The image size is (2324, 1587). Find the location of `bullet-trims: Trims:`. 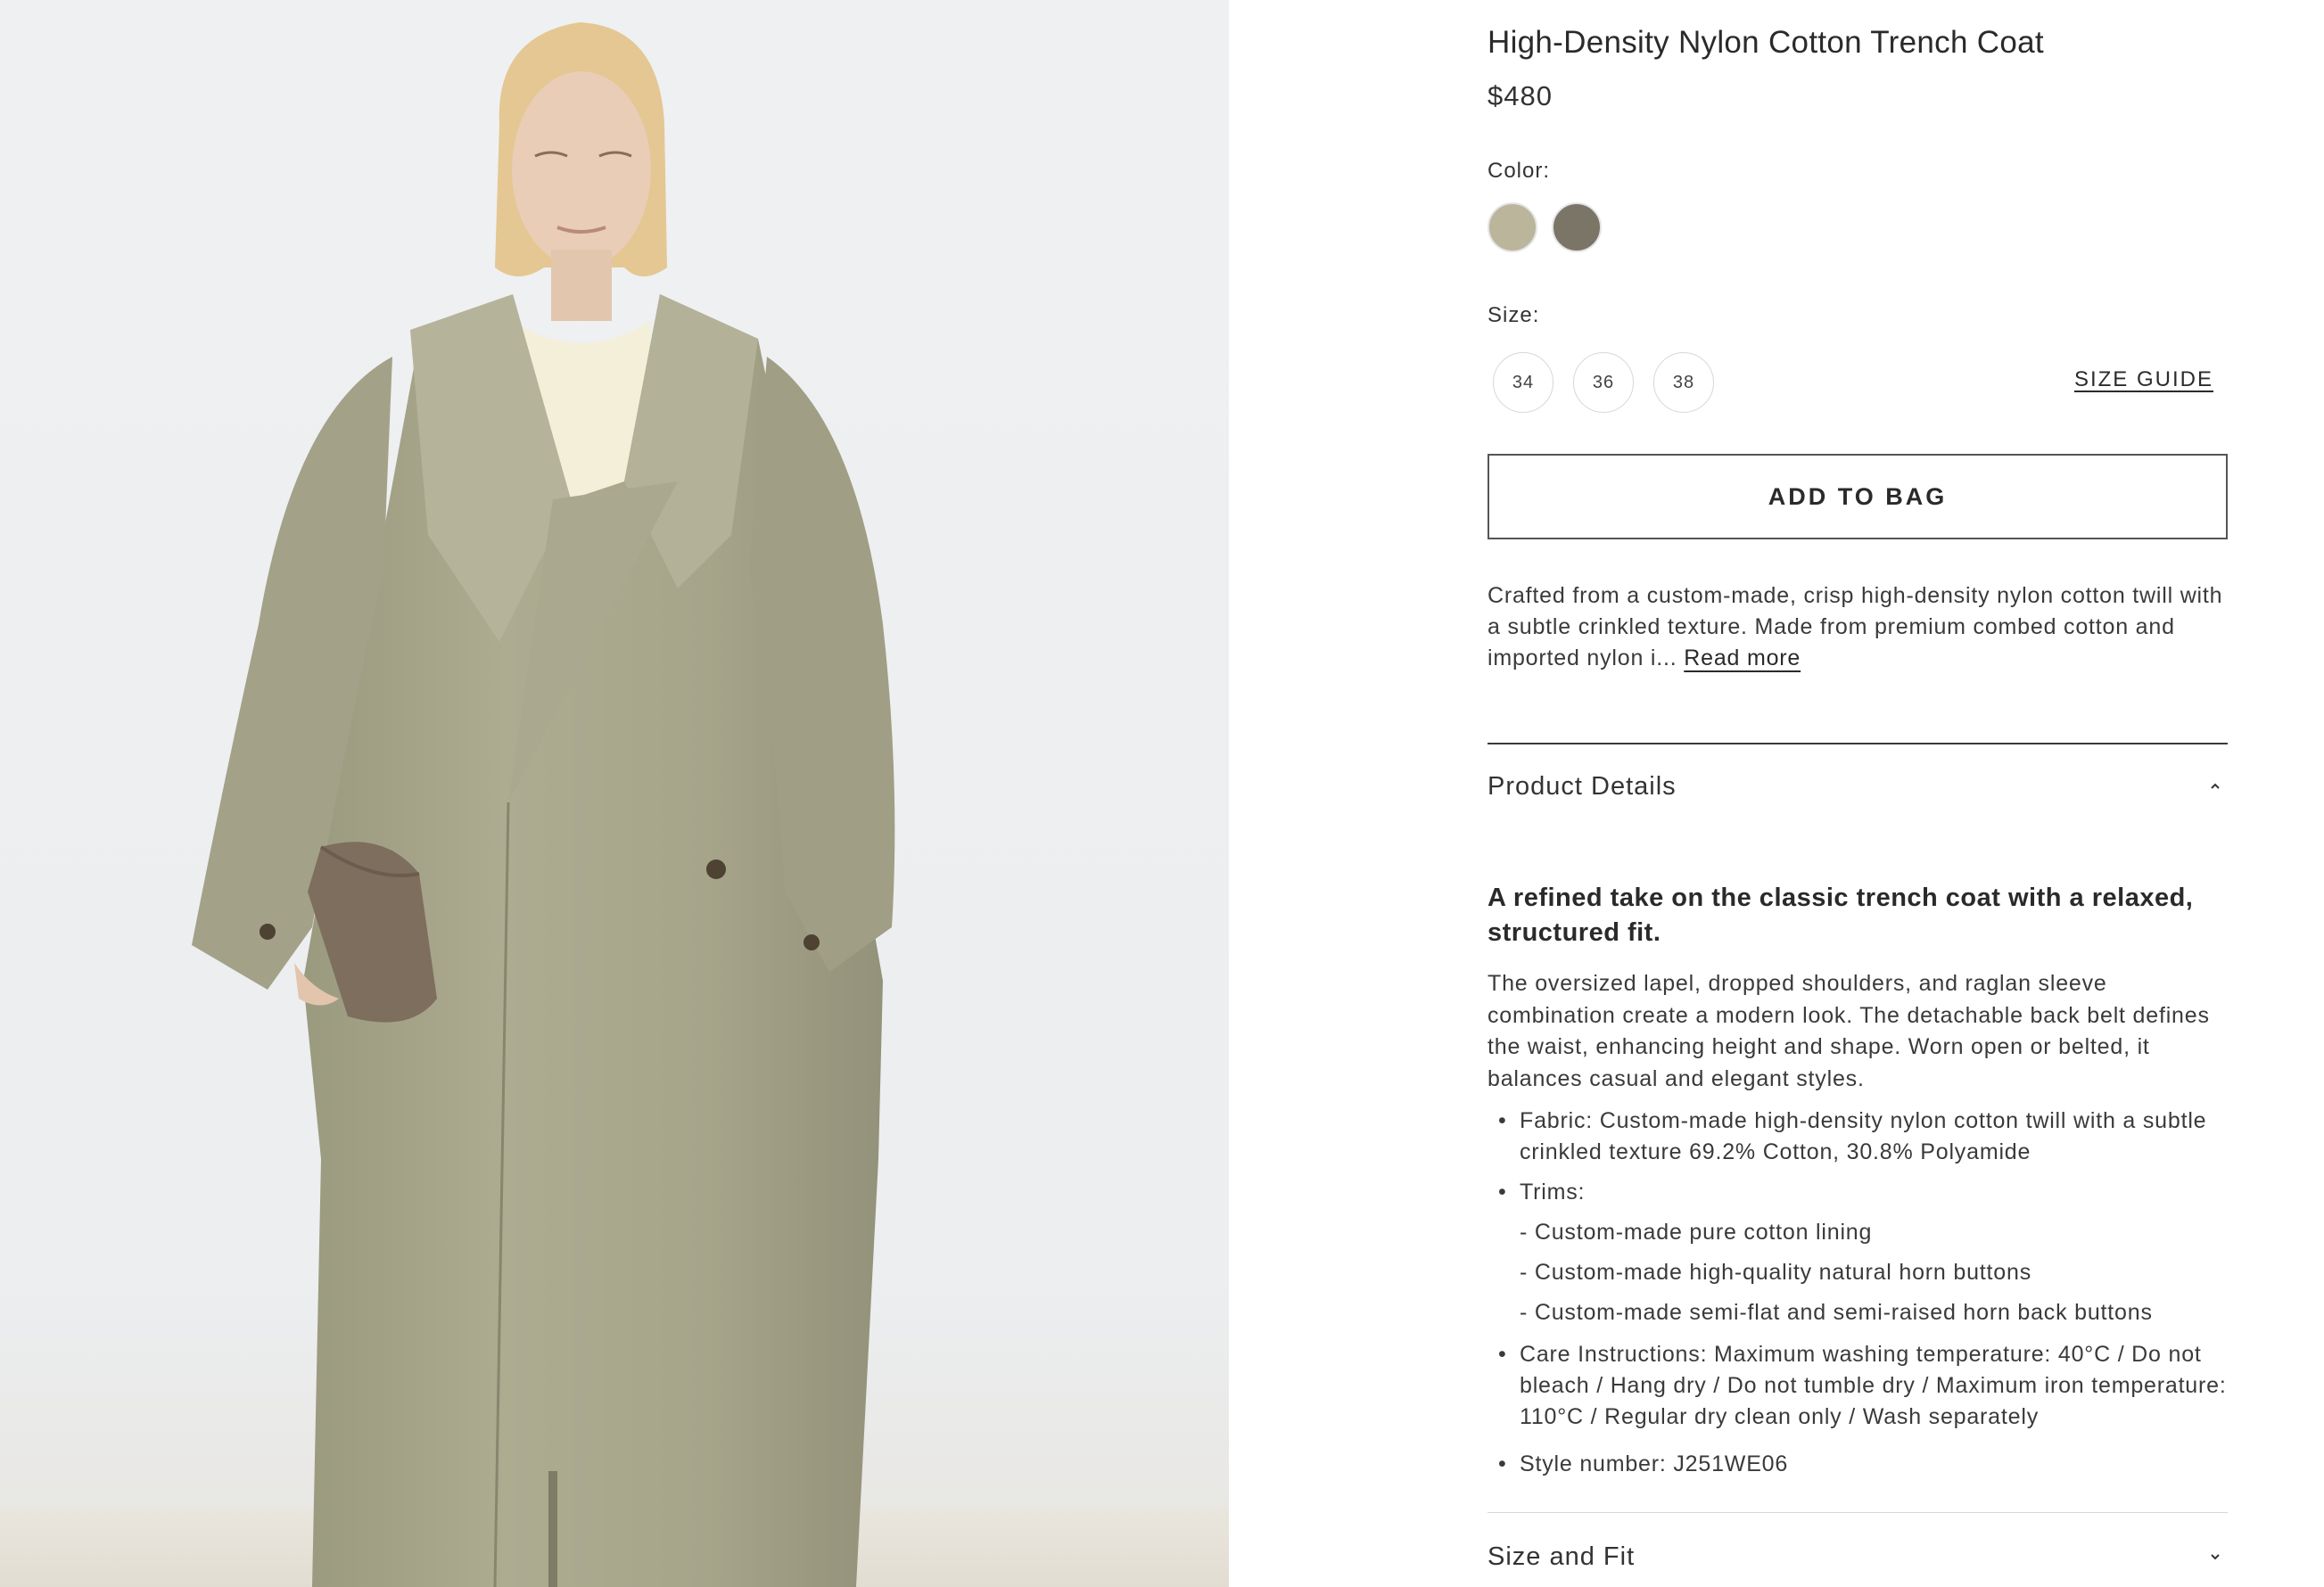

bullet-trims: Trims: is located at coordinates (1863, 1192).